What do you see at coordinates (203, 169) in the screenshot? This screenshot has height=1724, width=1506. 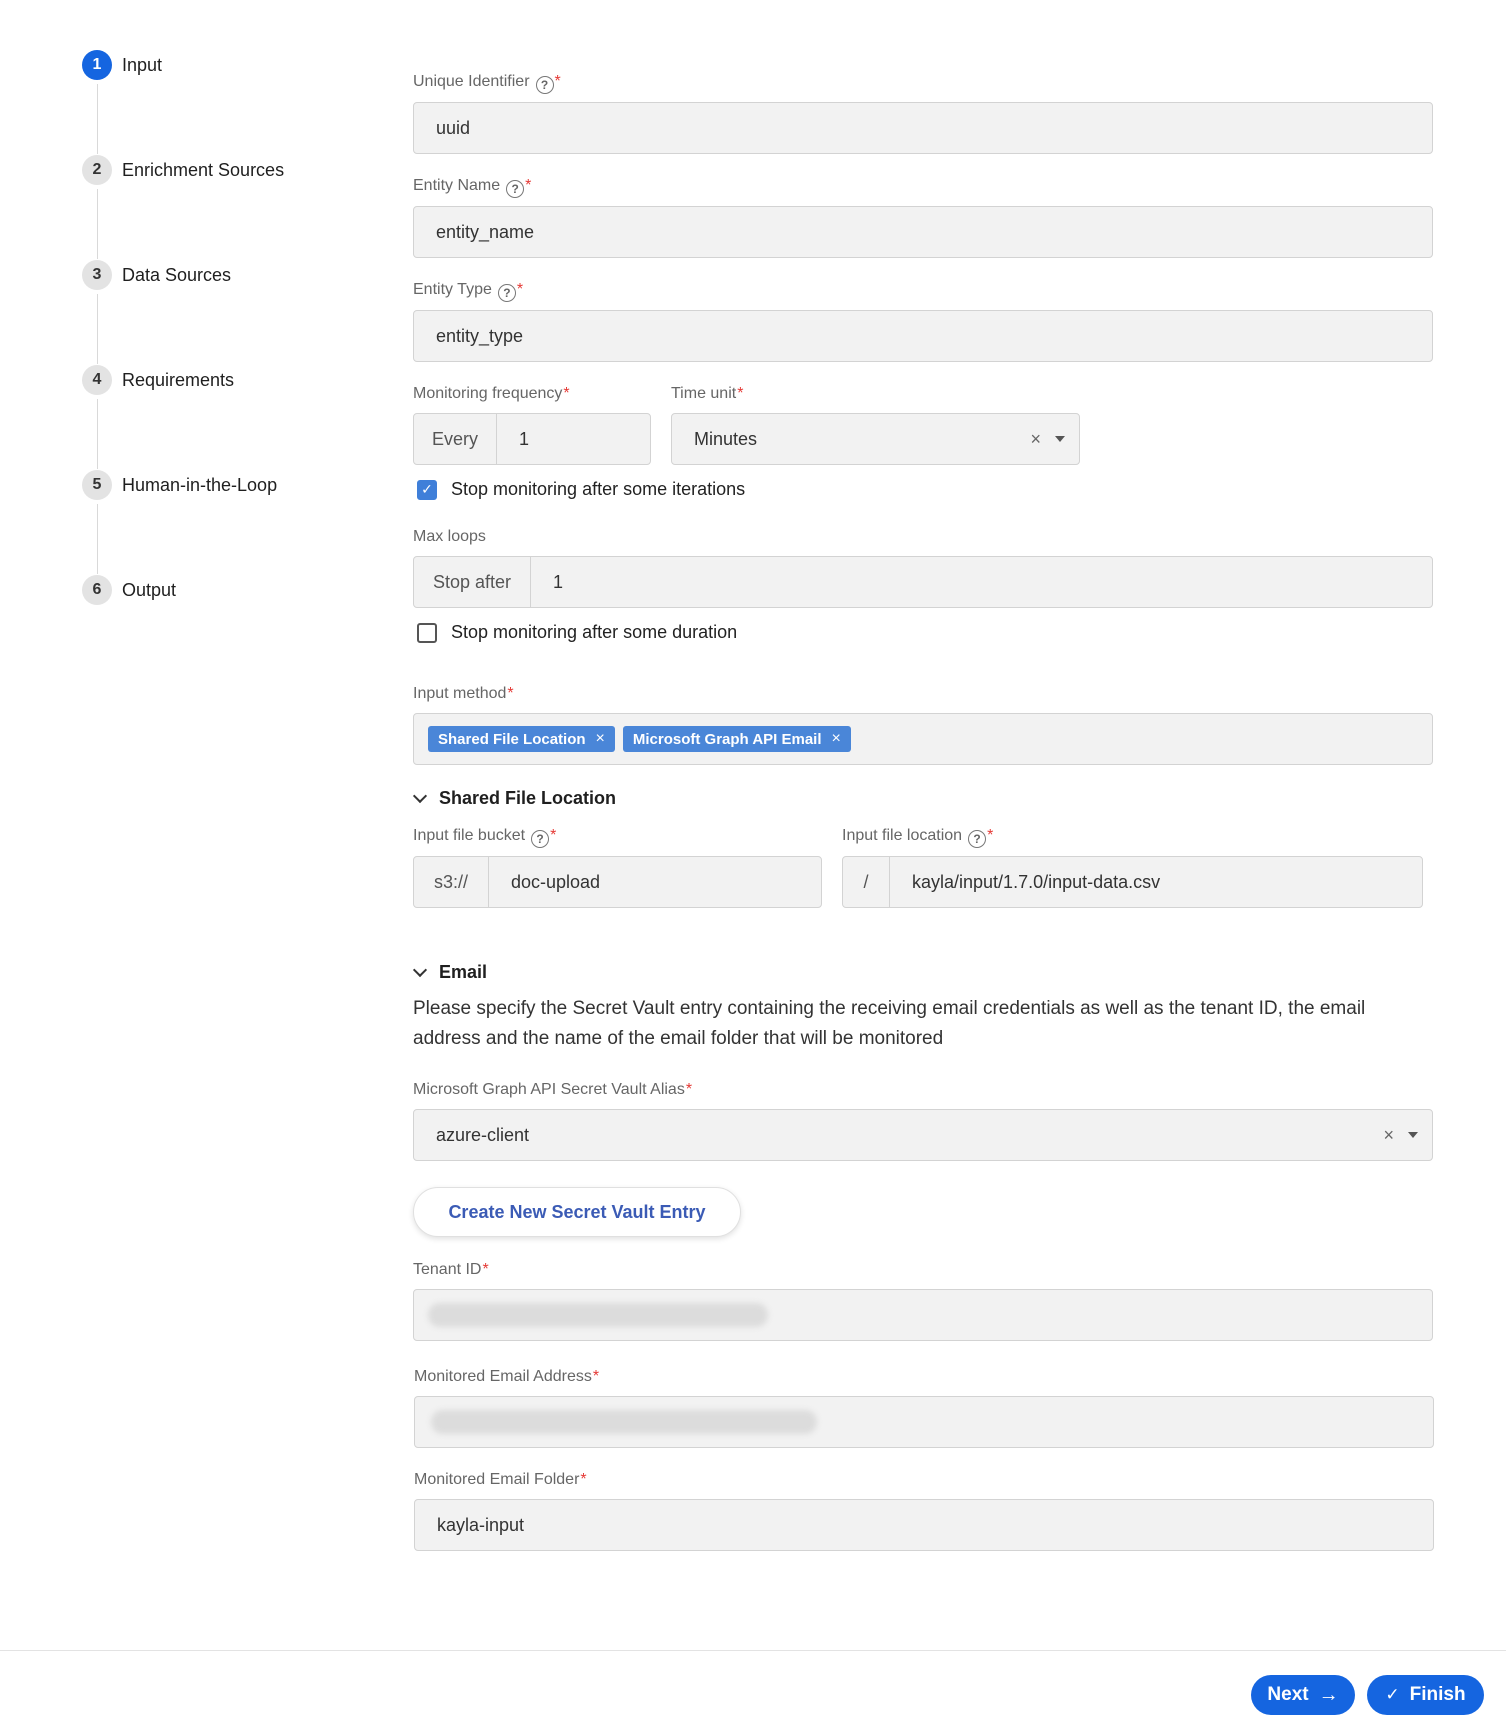 I see `step-label: Enrichment Sources` at bounding box center [203, 169].